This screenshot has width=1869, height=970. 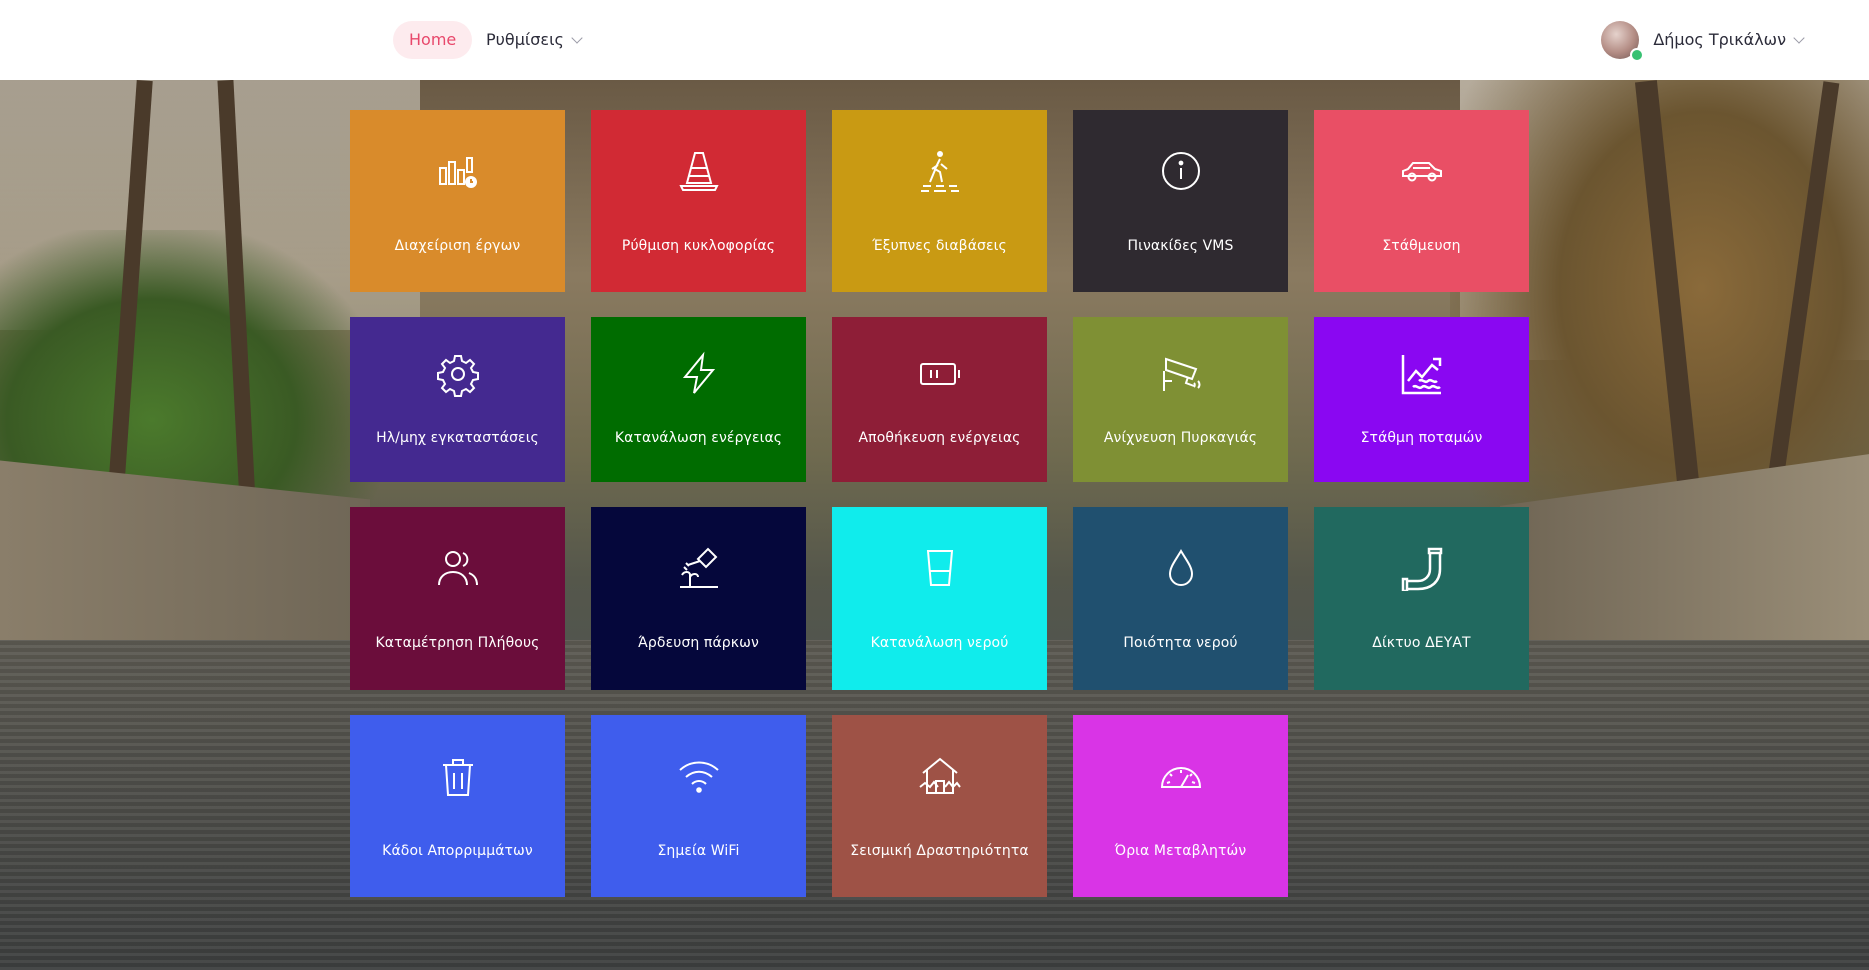 What do you see at coordinates (1421, 399) in the screenshot?
I see `tile-river-levels: Στάθμη ποταμών` at bounding box center [1421, 399].